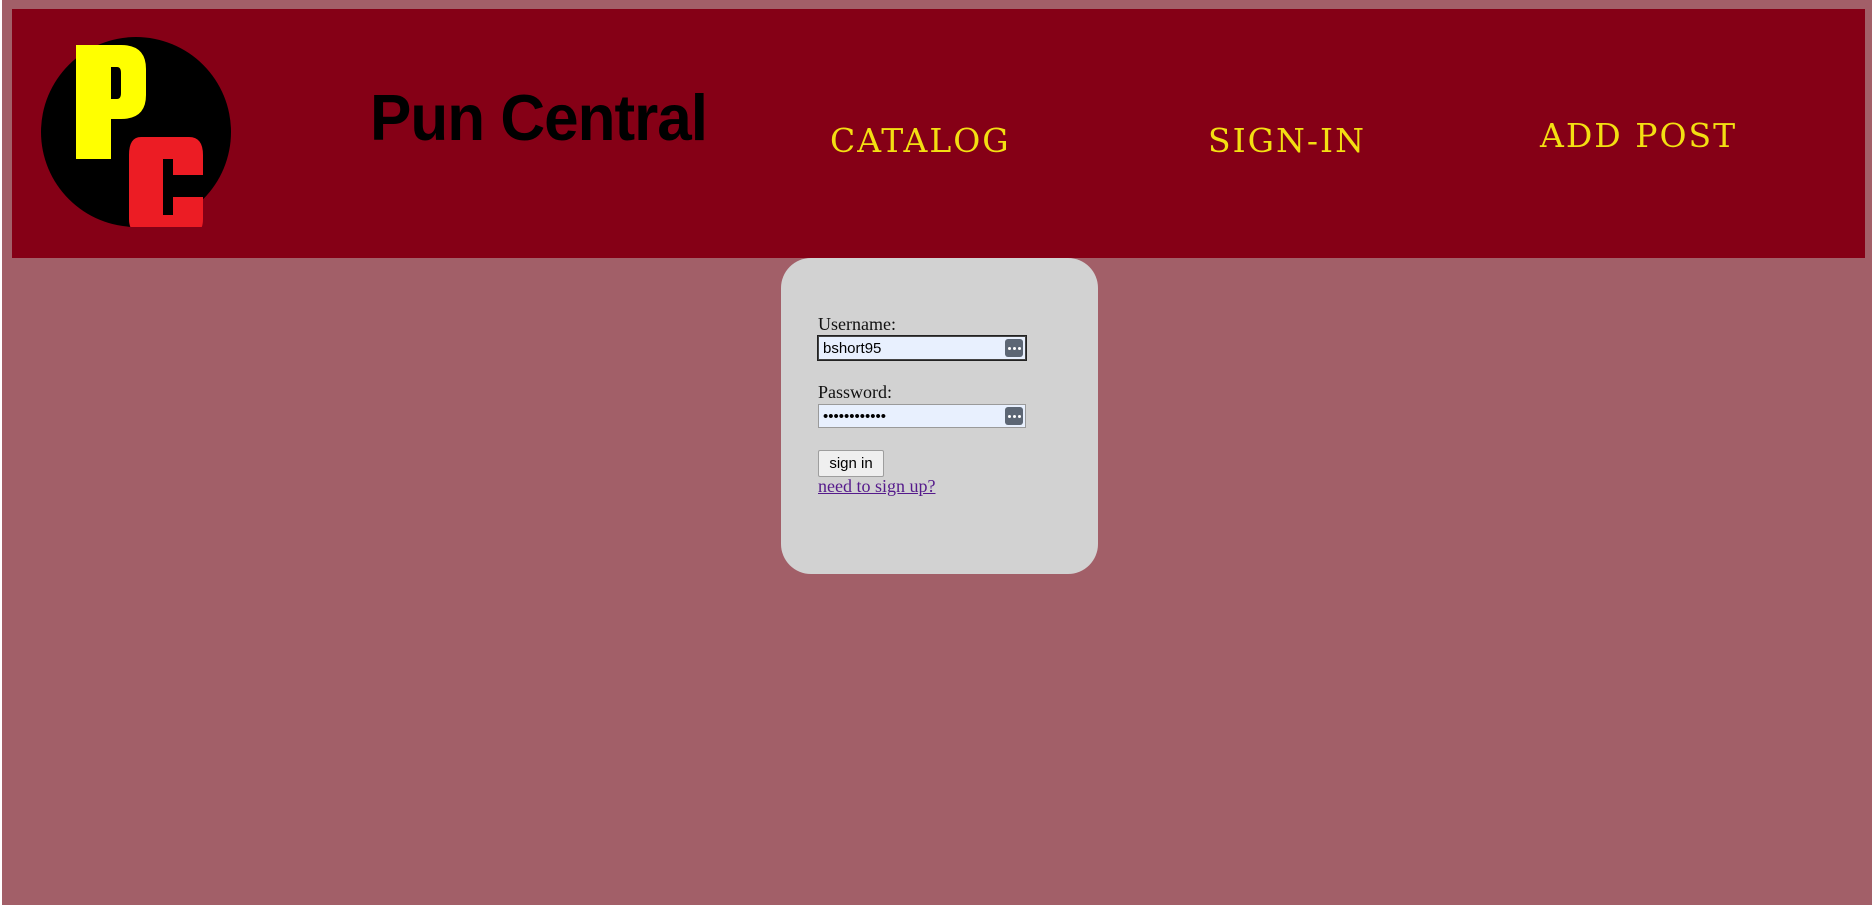 This screenshot has width=1872, height=909. I want to click on sign-in-button: sign in, so click(851, 463).